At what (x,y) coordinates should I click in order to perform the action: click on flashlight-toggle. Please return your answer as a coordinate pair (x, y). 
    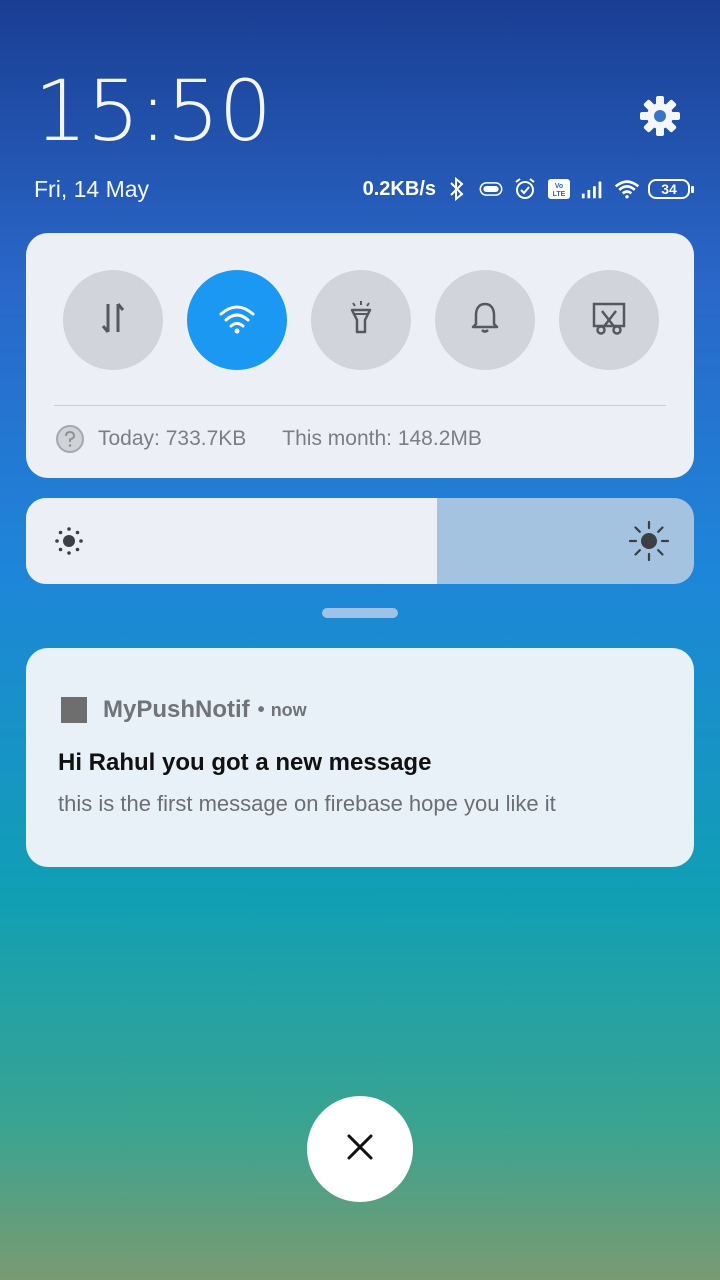
    Looking at the image, I should click on (361, 320).